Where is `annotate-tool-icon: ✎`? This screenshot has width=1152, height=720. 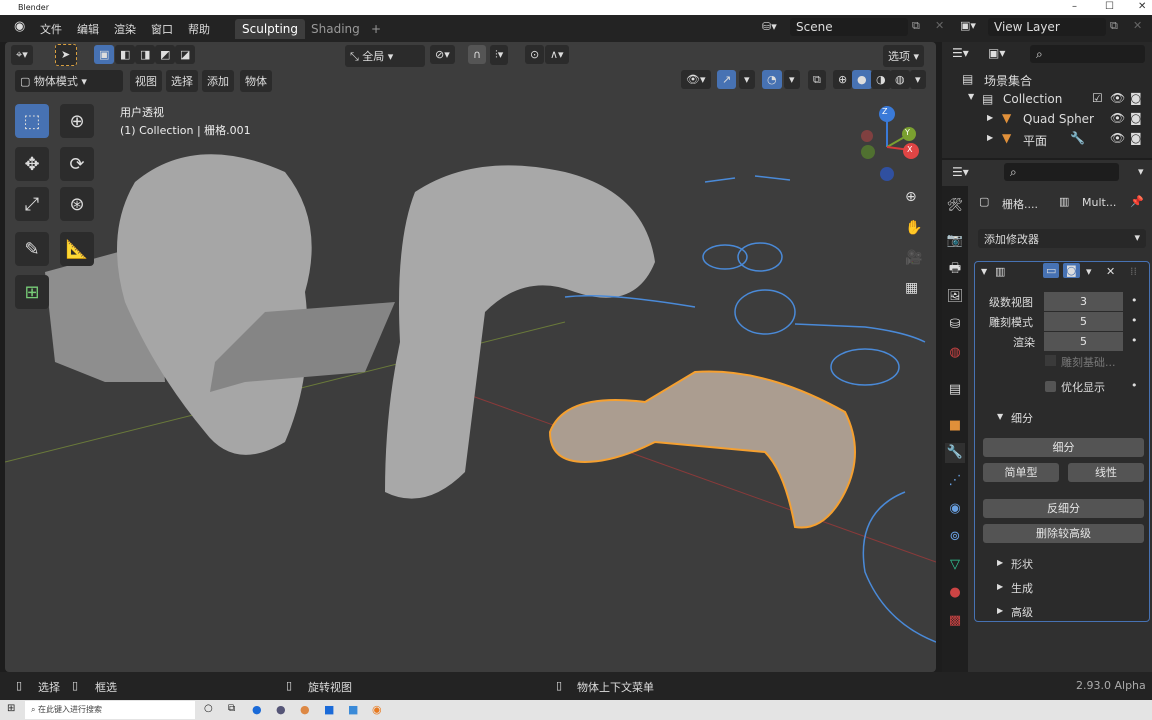 annotate-tool-icon: ✎ is located at coordinates (32, 249).